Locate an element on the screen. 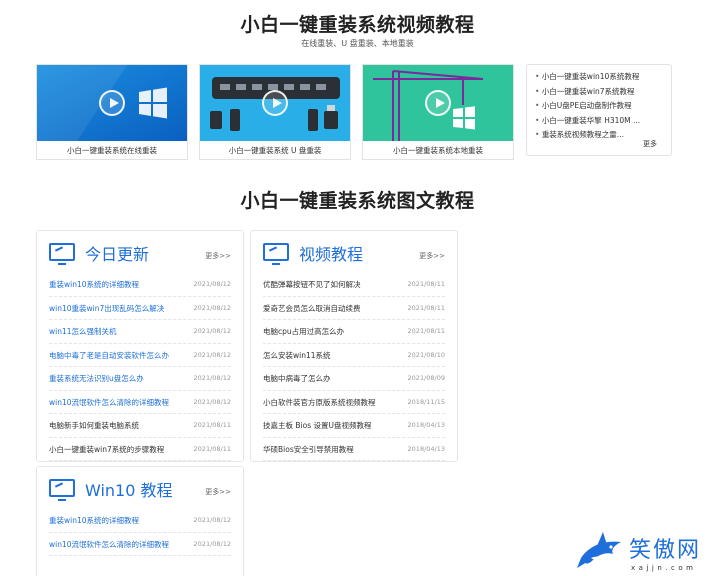 This screenshot has height=576, width=715. item-title: 电脑中毒了老是自动安装软件怎么办 is located at coordinates (109, 356).